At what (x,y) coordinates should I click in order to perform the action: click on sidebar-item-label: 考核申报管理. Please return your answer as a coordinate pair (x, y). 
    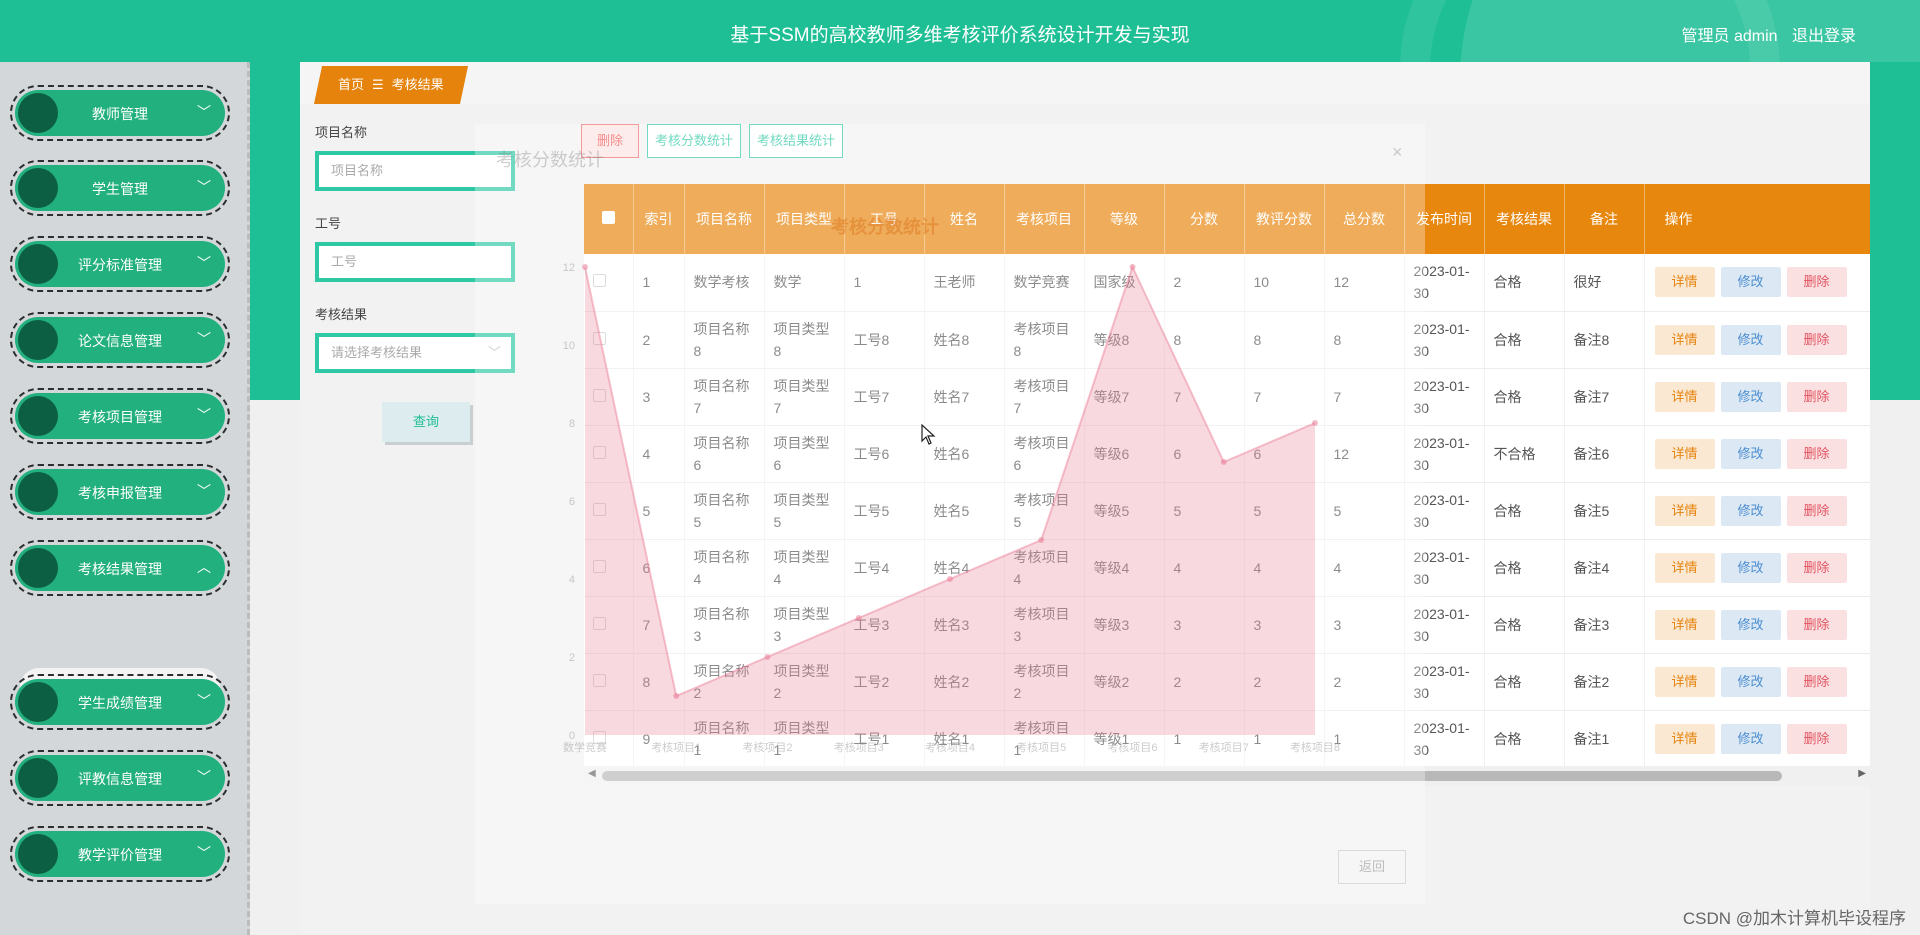
    Looking at the image, I should click on (120, 493).